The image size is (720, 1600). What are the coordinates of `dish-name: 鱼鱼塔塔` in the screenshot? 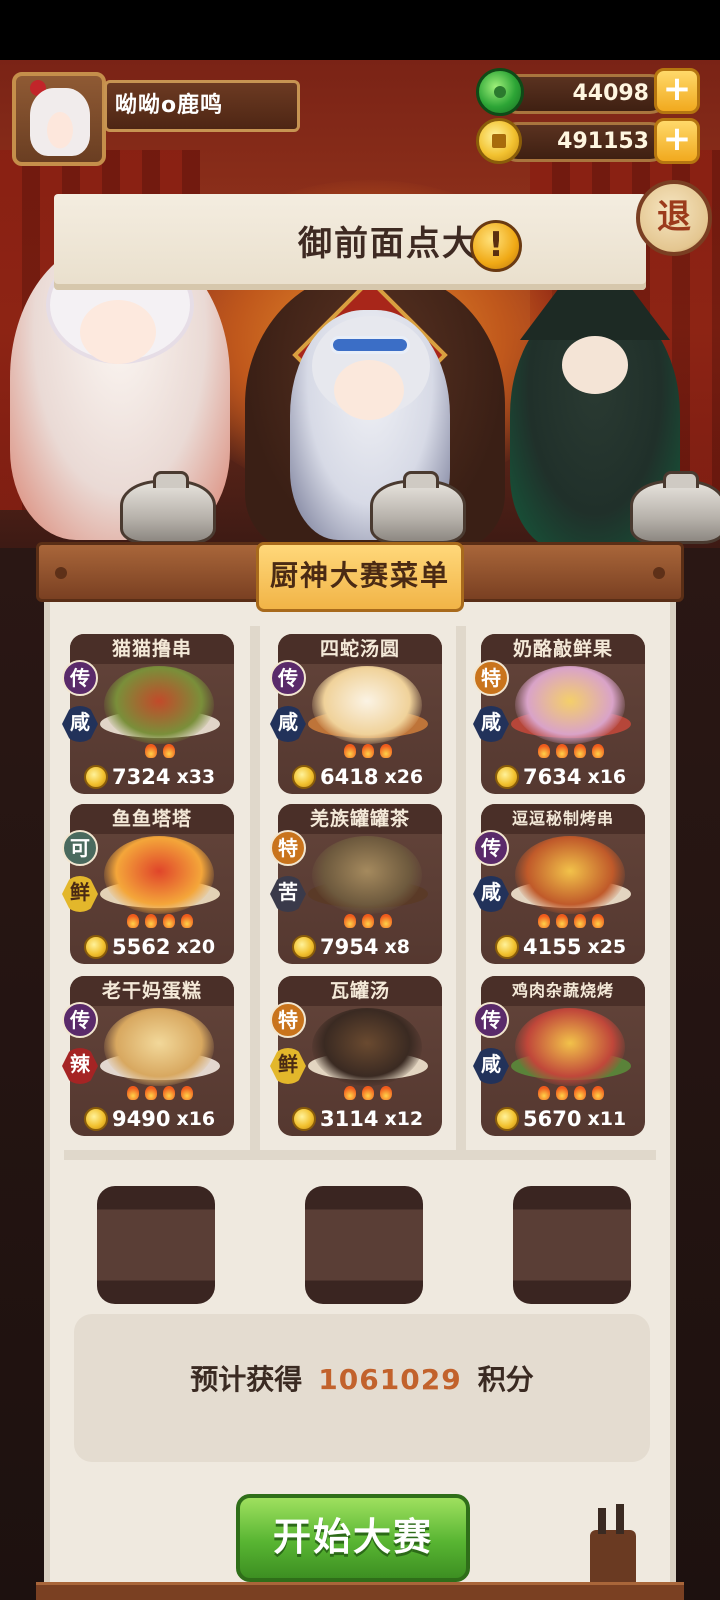 It's located at (152, 819).